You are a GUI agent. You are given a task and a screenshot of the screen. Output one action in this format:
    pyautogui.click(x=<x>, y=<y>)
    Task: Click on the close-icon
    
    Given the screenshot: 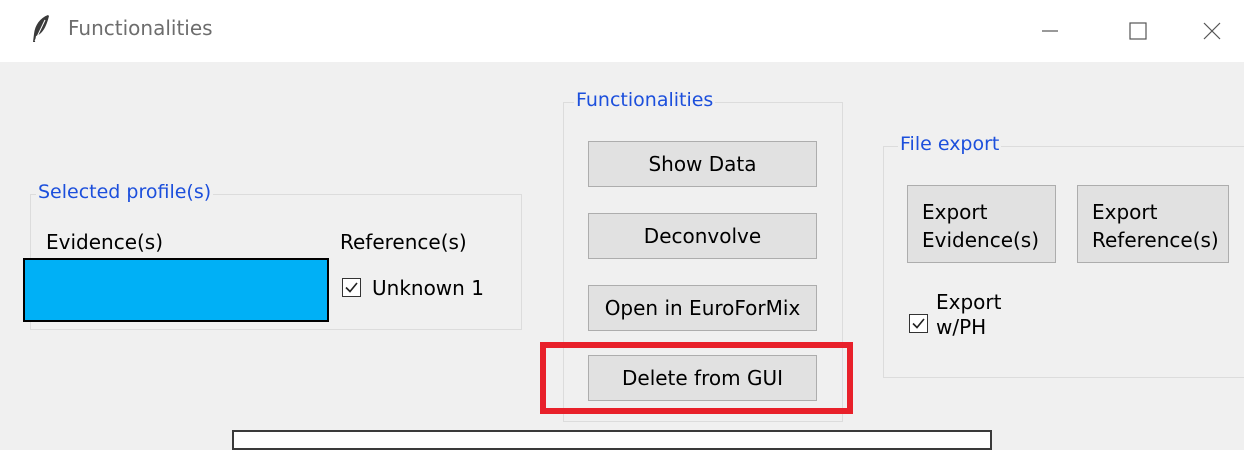 What is the action you would take?
    pyautogui.click(x=1212, y=31)
    